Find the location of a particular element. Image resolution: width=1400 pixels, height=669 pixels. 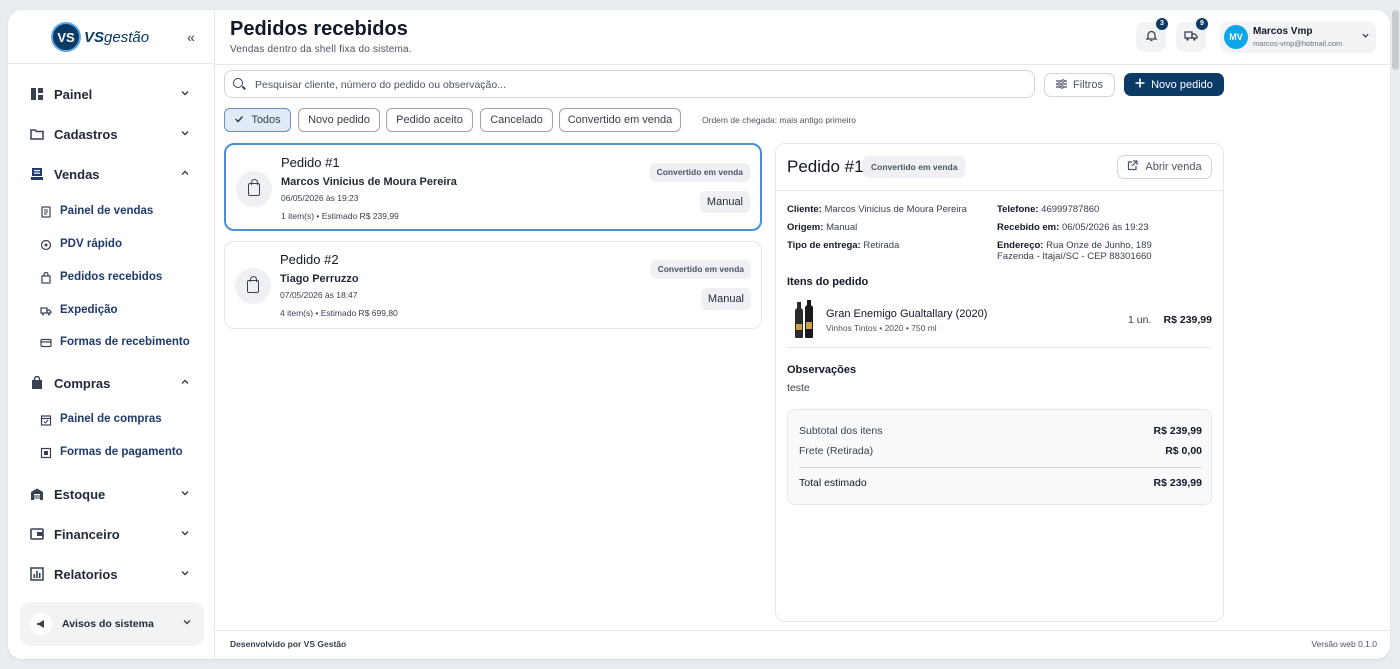

filter-chip-pedido-aceito: Pedido aceito is located at coordinates (429, 120).